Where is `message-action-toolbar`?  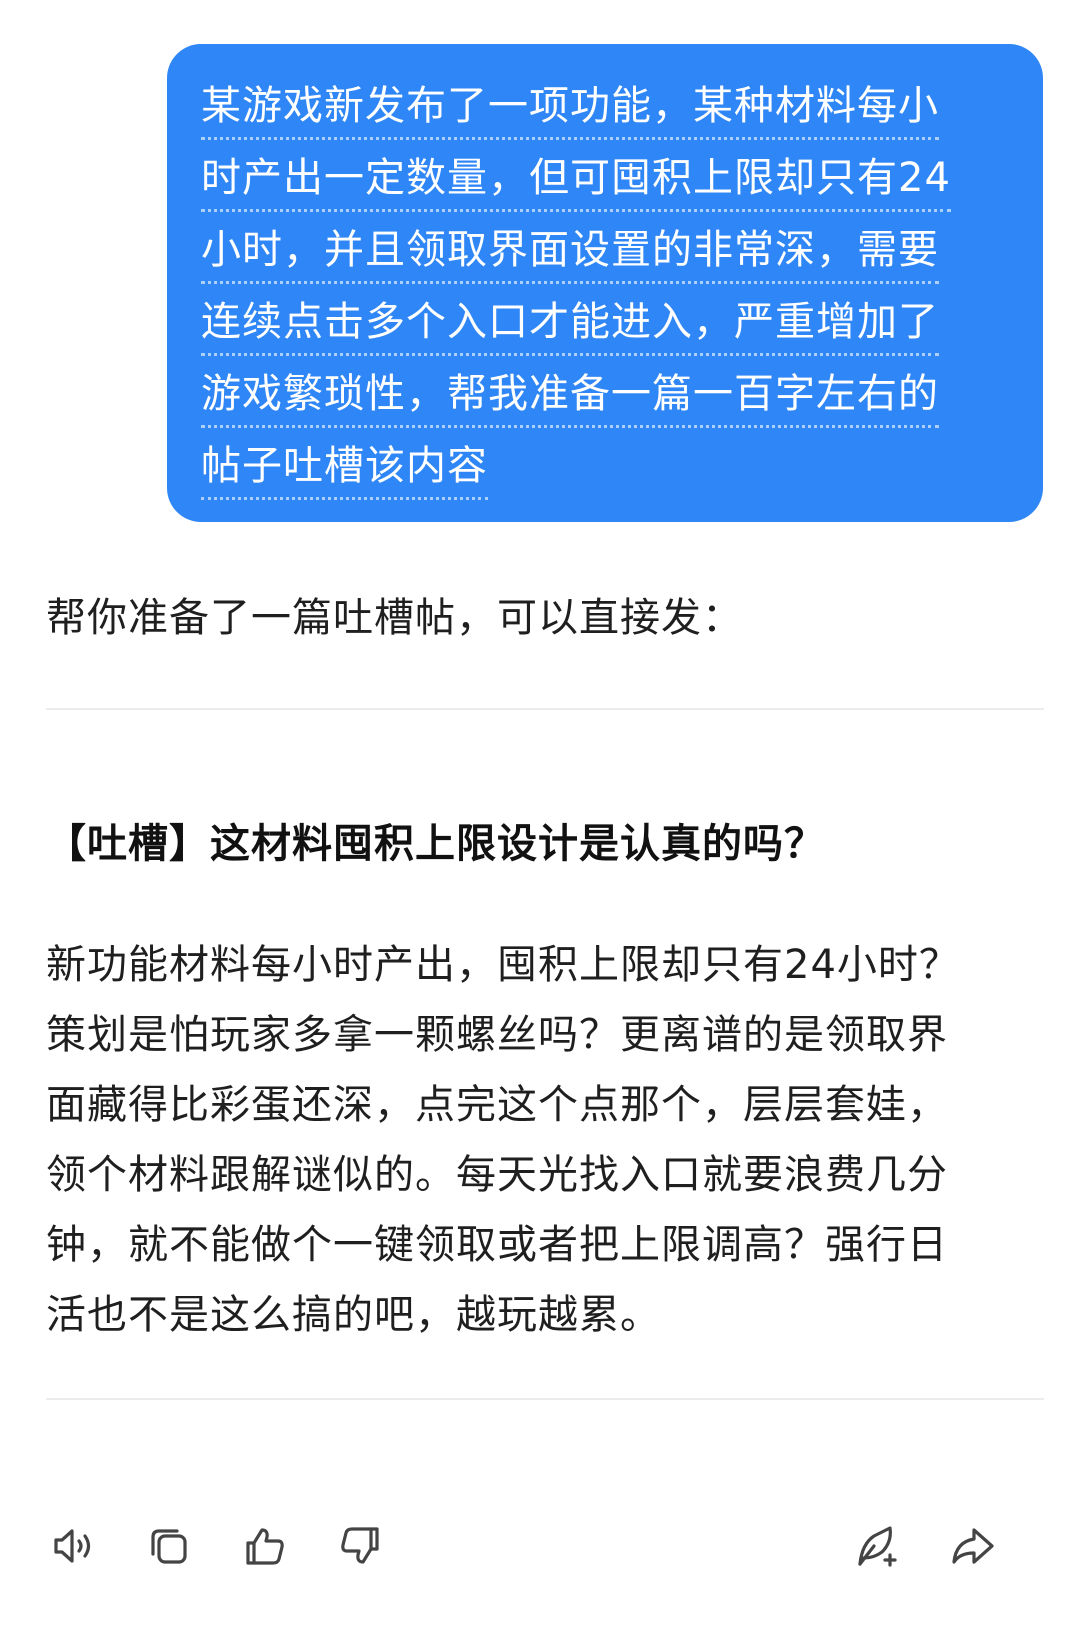 message-action-toolbar is located at coordinates (540, 1548).